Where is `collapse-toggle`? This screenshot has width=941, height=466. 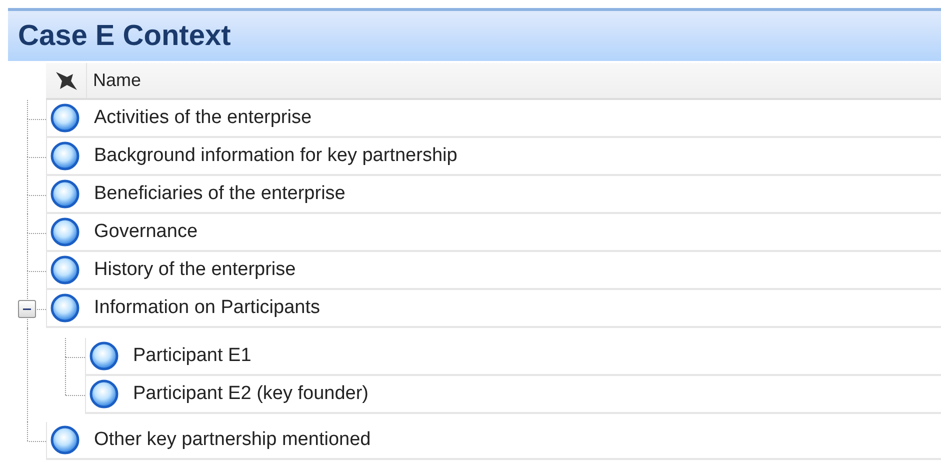
collapse-toggle is located at coordinates (27, 309).